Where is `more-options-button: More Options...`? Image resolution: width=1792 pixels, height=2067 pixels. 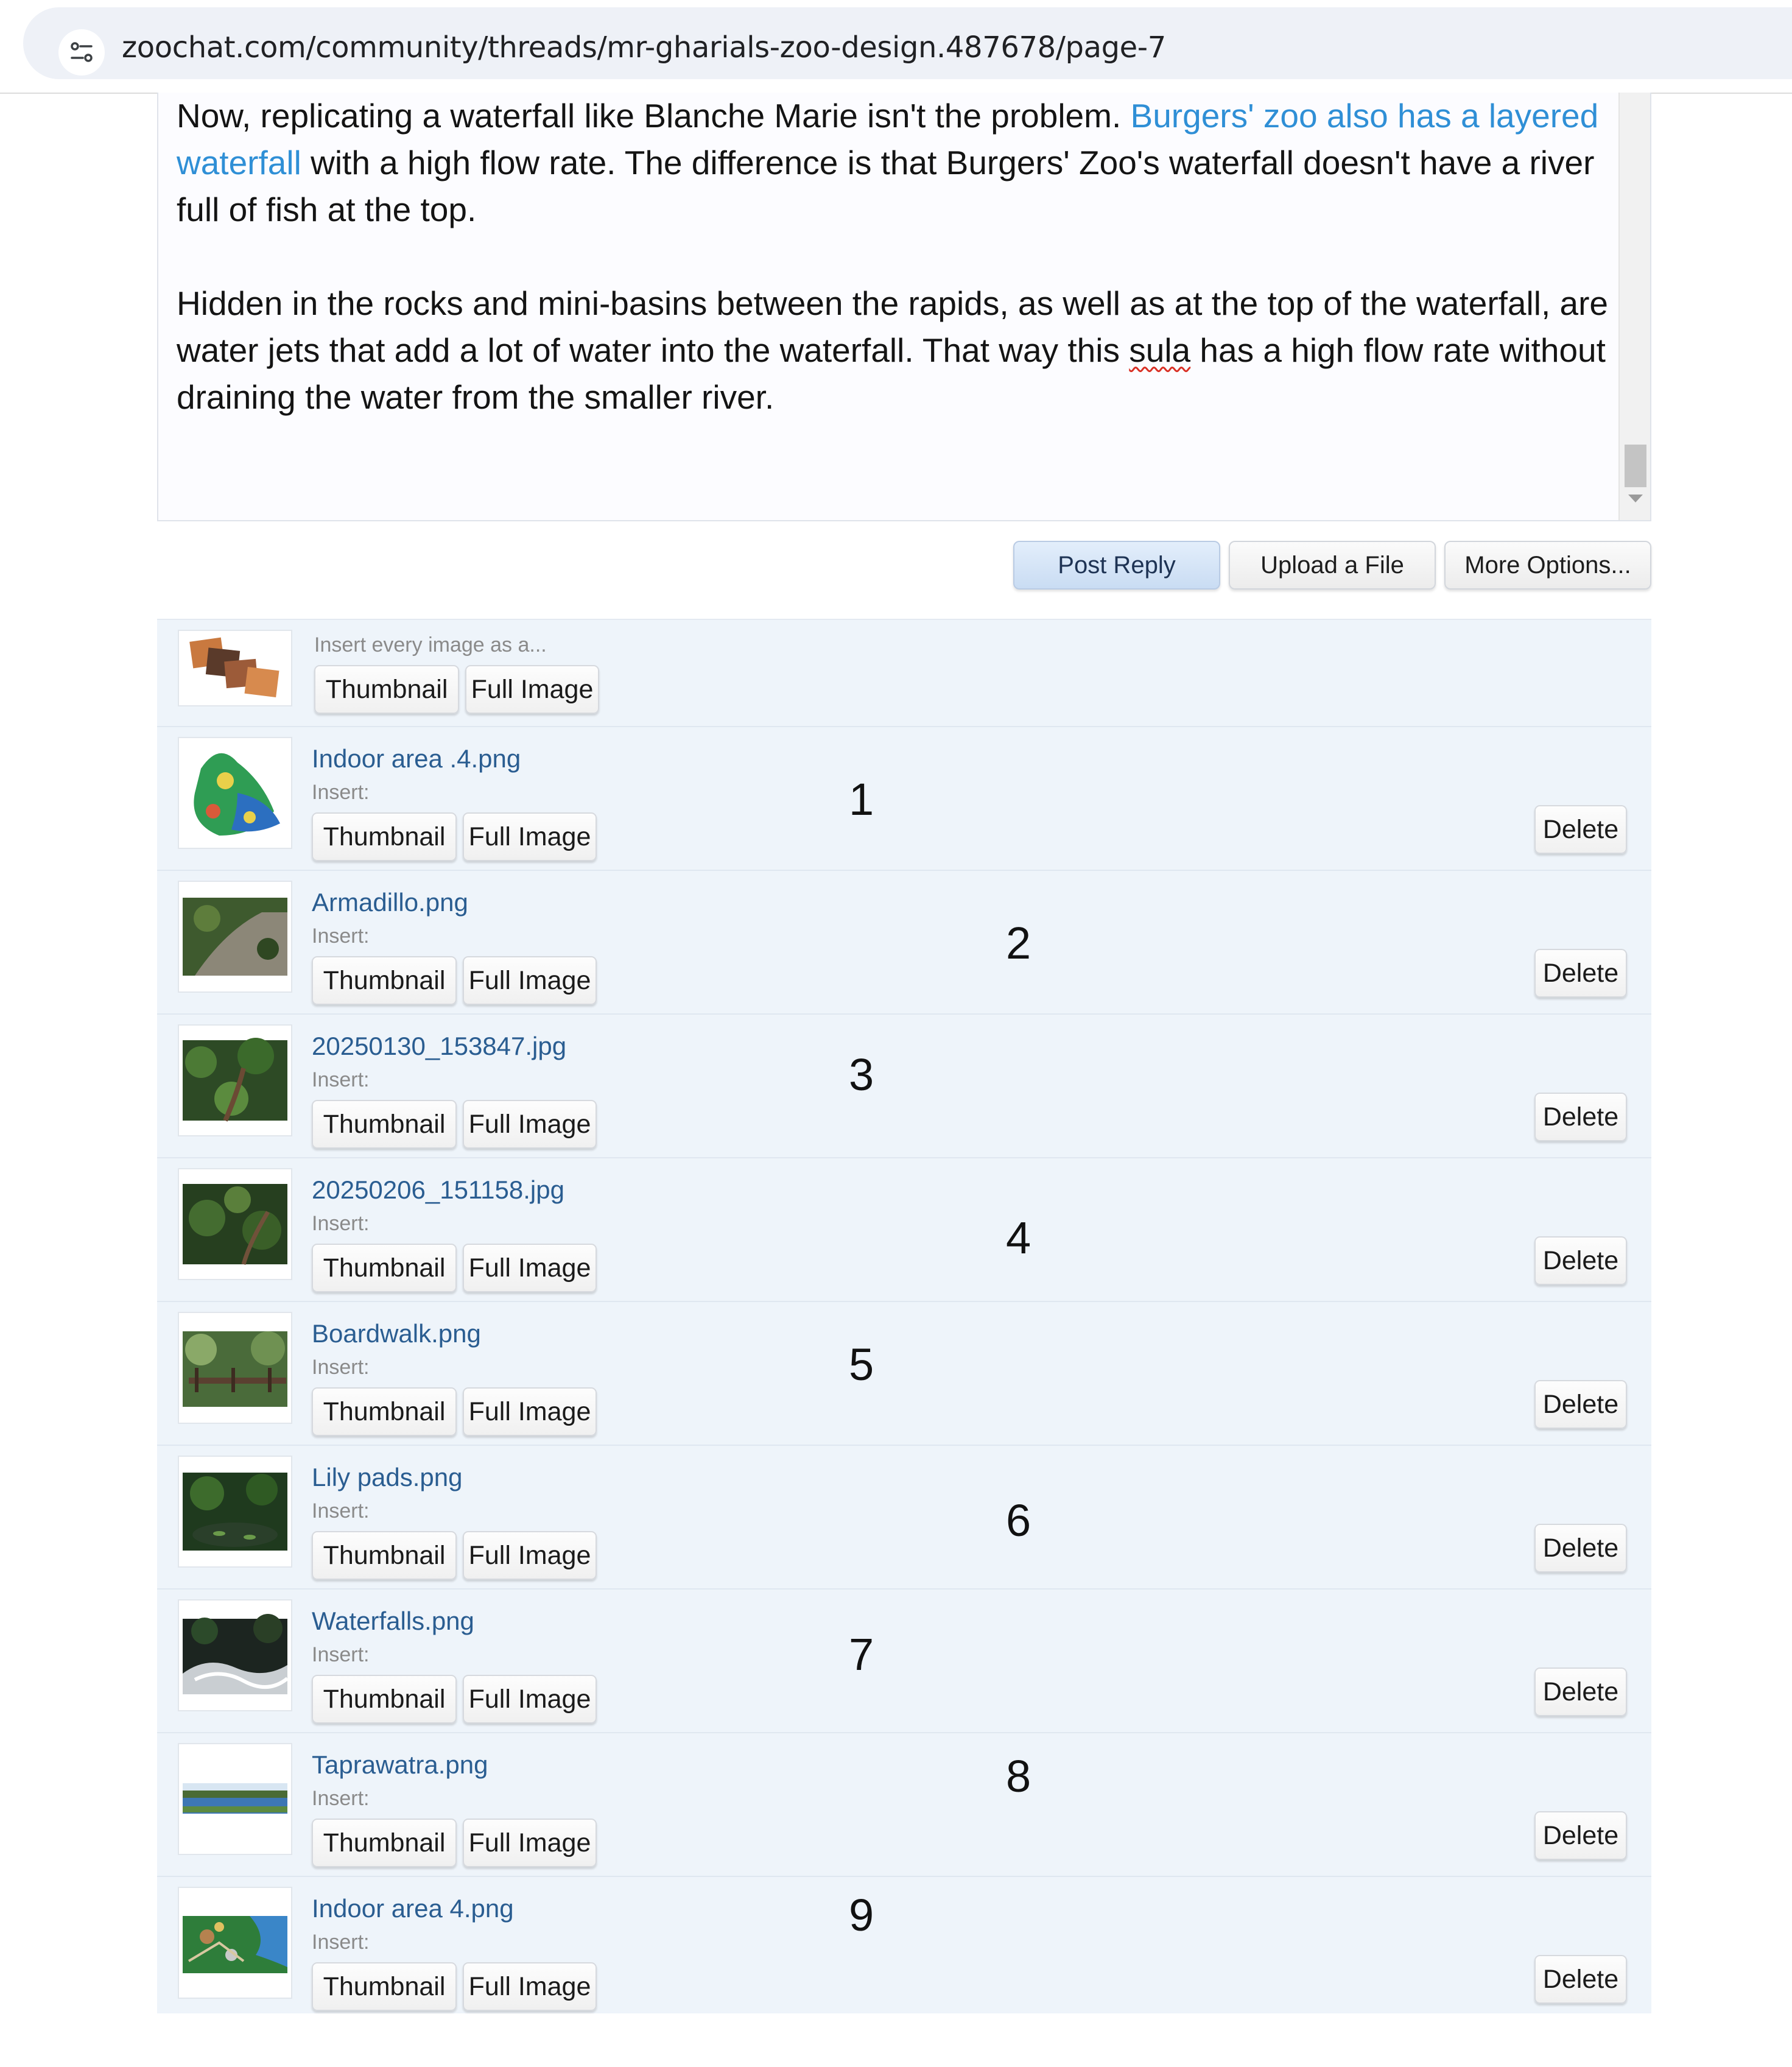 more-options-button: More Options... is located at coordinates (1547, 565).